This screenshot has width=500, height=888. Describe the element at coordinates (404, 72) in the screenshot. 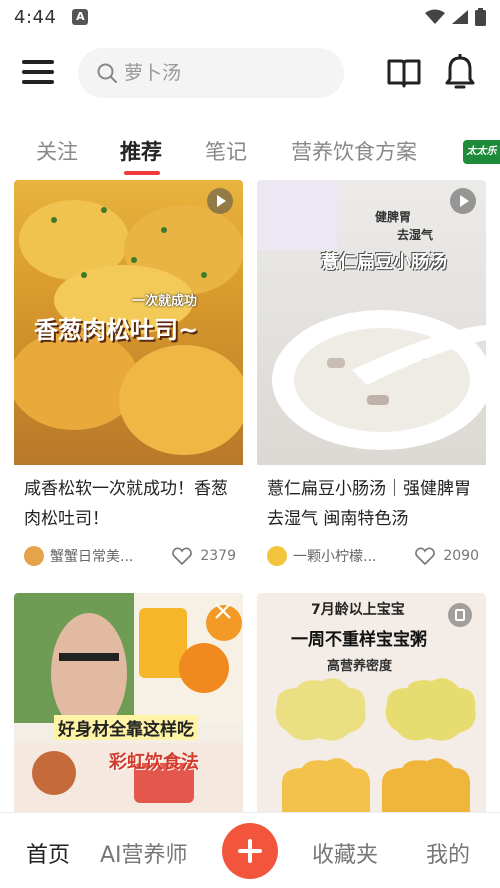

I see `recipe-book-icon` at that location.